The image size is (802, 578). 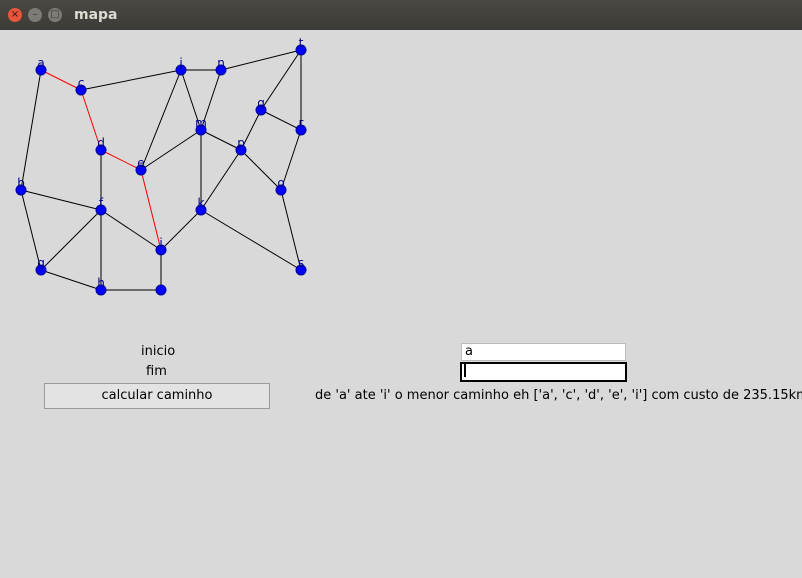 What do you see at coordinates (281, 120) in the screenshot?
I see `edge-q-r` at bounding box center [281, 120].